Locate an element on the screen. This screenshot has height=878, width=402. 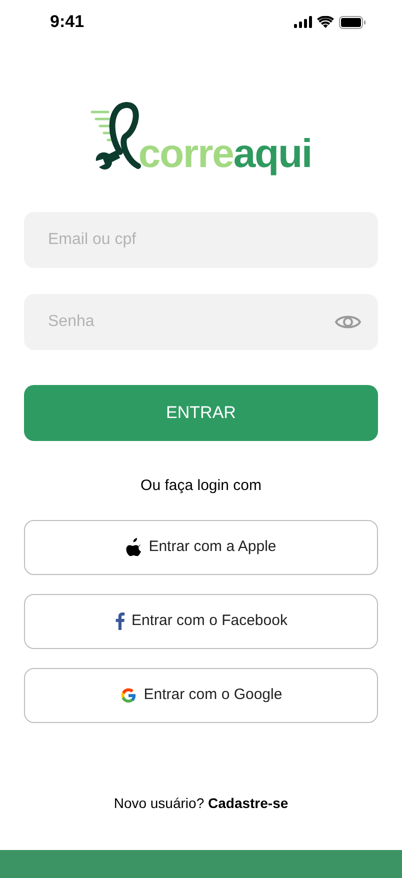
logo-text: corre is located at coordinates (186, 154).